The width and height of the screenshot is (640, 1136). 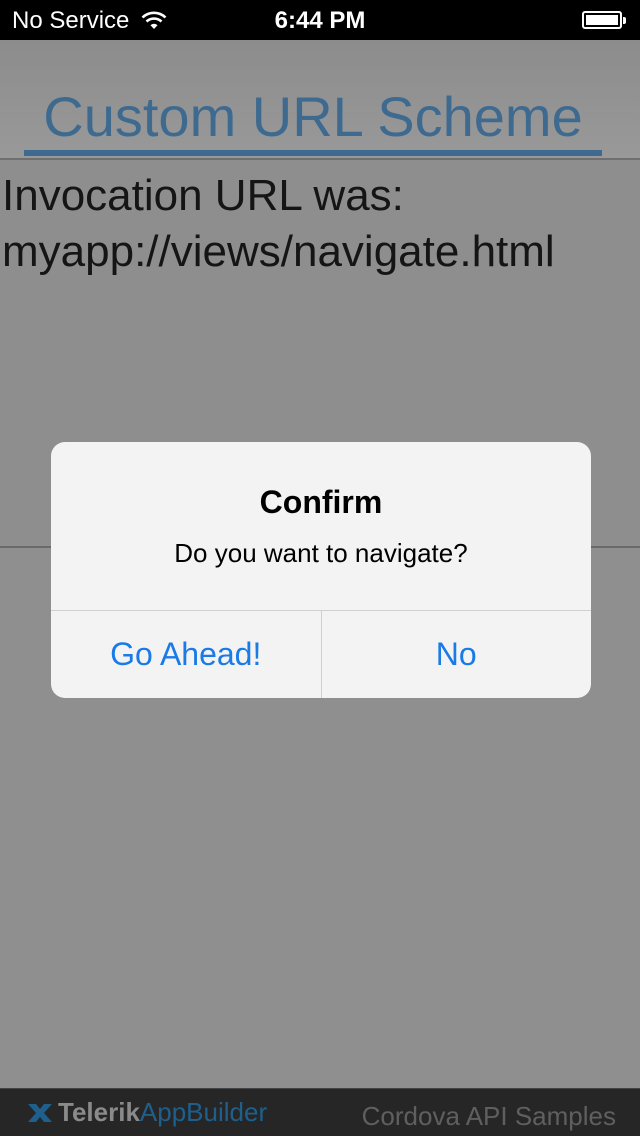 I want to click on header: Custom URL Scheme, so click(x=320, y=100).